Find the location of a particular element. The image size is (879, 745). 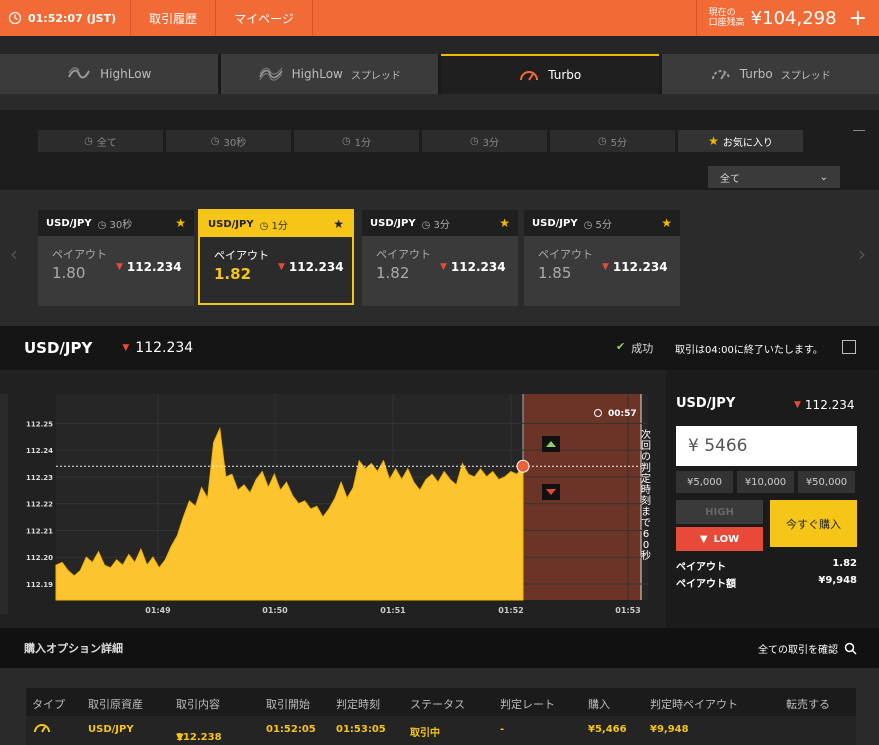

asset-card: USD/JPY ◷ 30秒 ★ ペイアウト 1.80 ▼ 112.234 is located at coordinates (116, 258).